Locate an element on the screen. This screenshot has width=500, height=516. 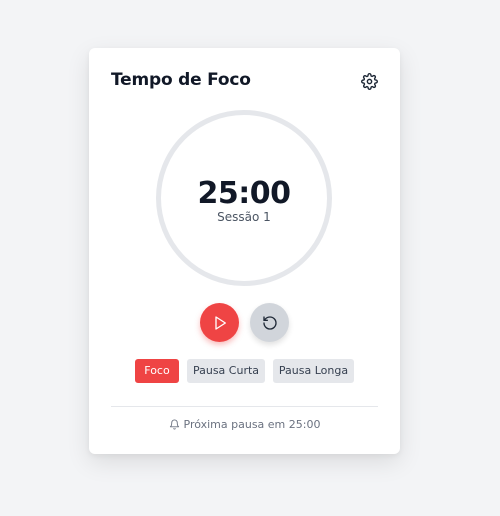
gear-icon is located at coordinates (369, 81).